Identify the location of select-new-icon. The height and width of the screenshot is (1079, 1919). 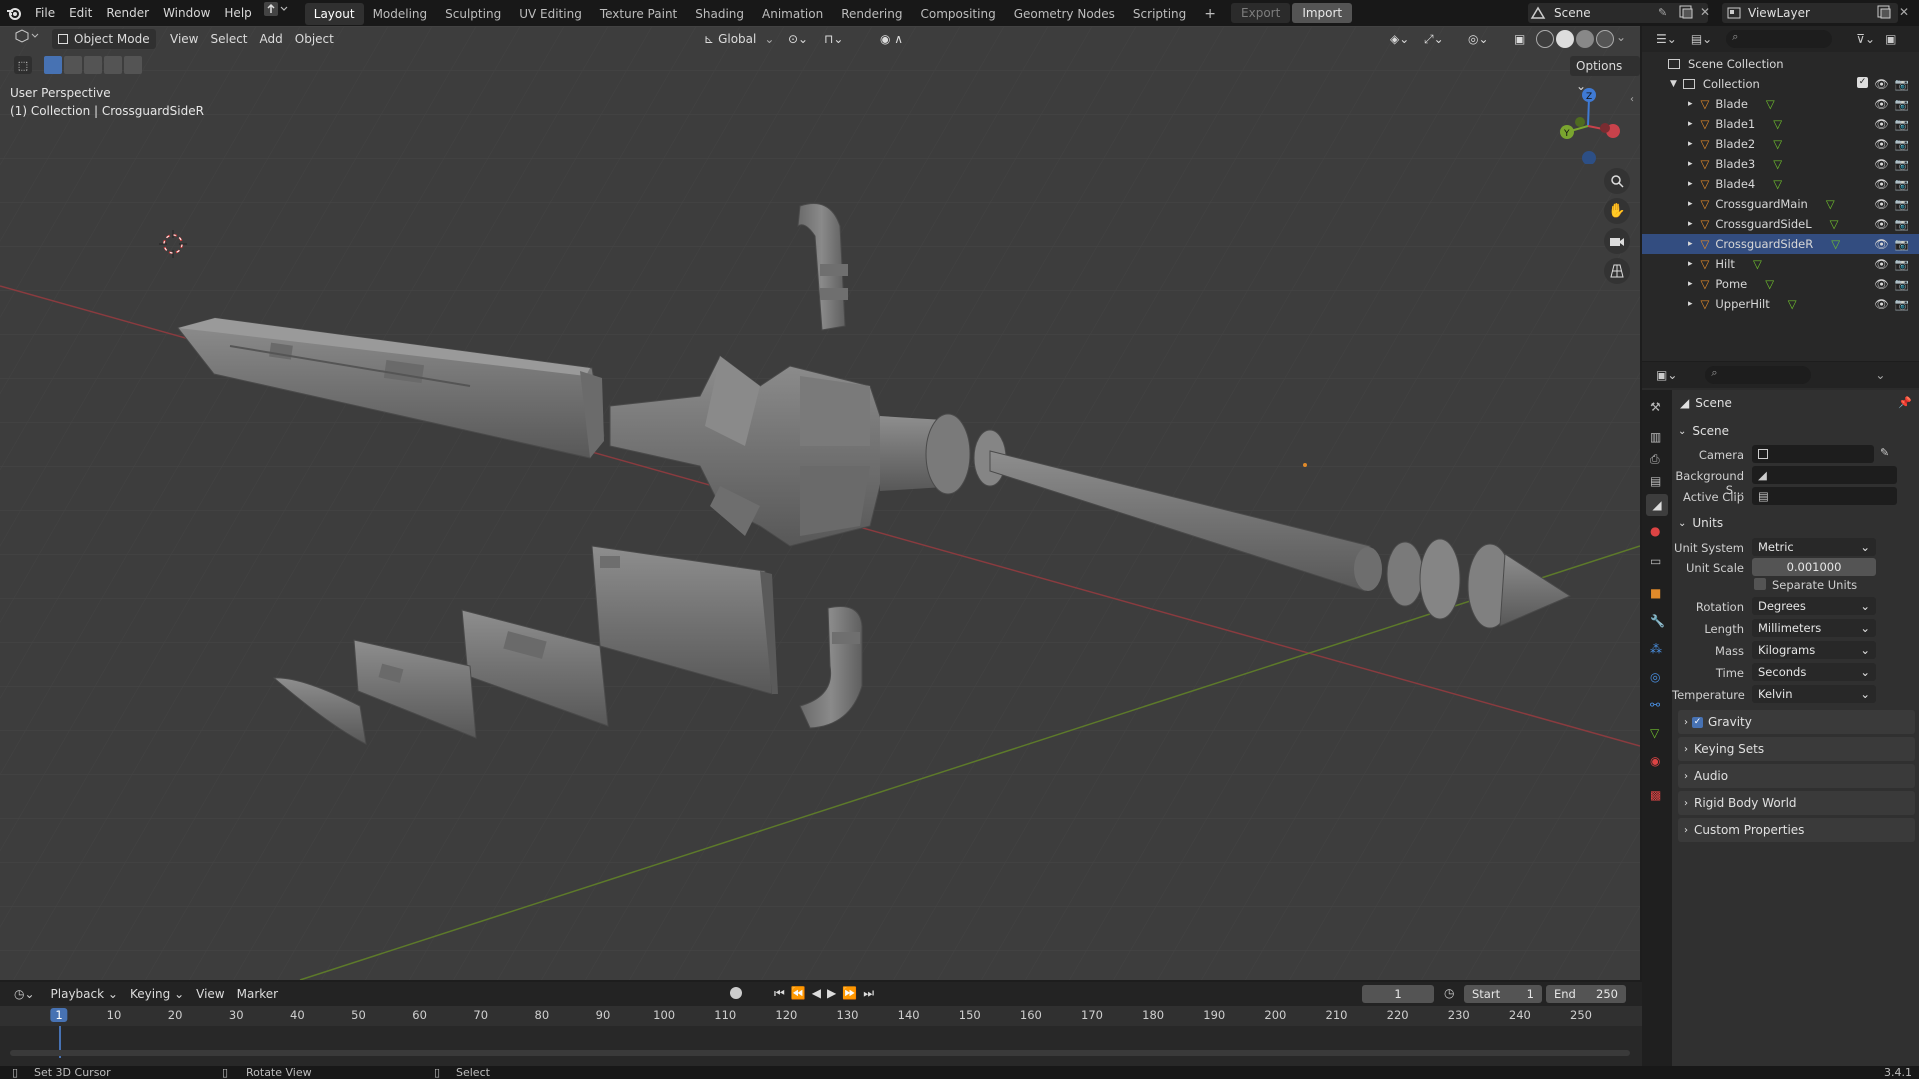
(53, 65).